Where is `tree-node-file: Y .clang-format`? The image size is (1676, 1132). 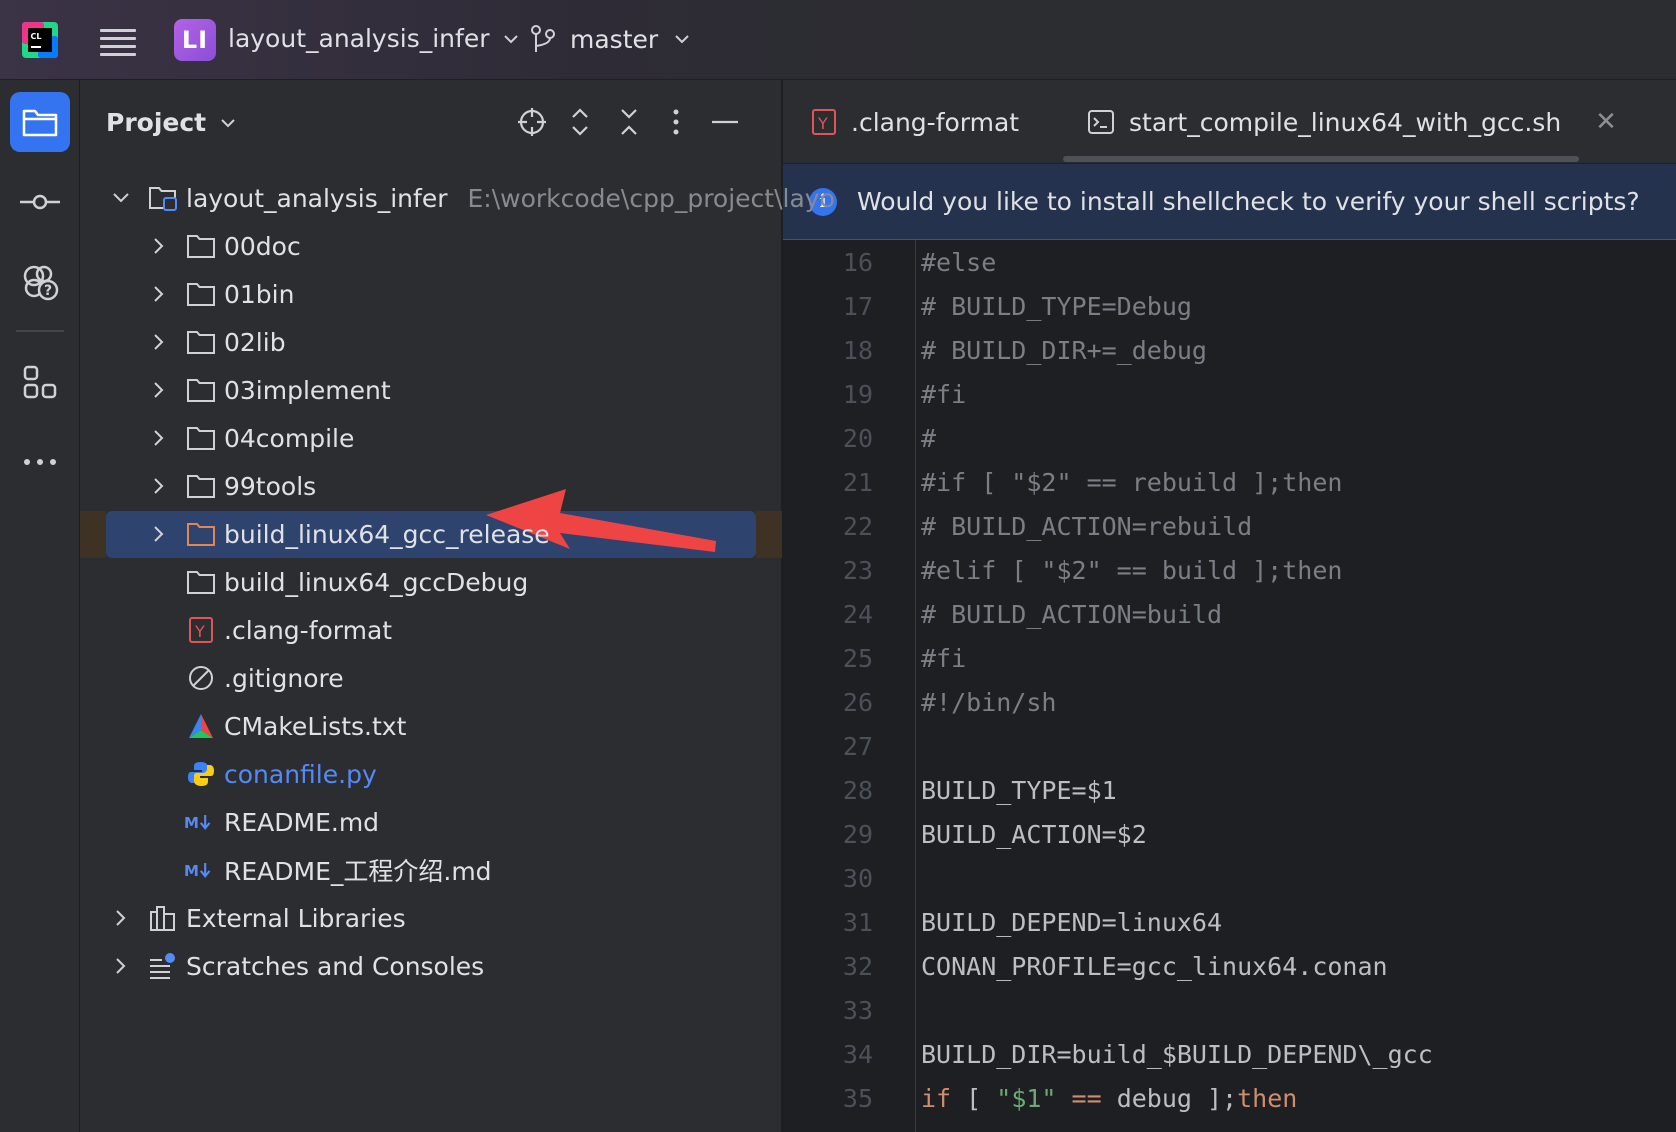
tree-node-file: Y .clang-format is located at coordinates (431, 630).